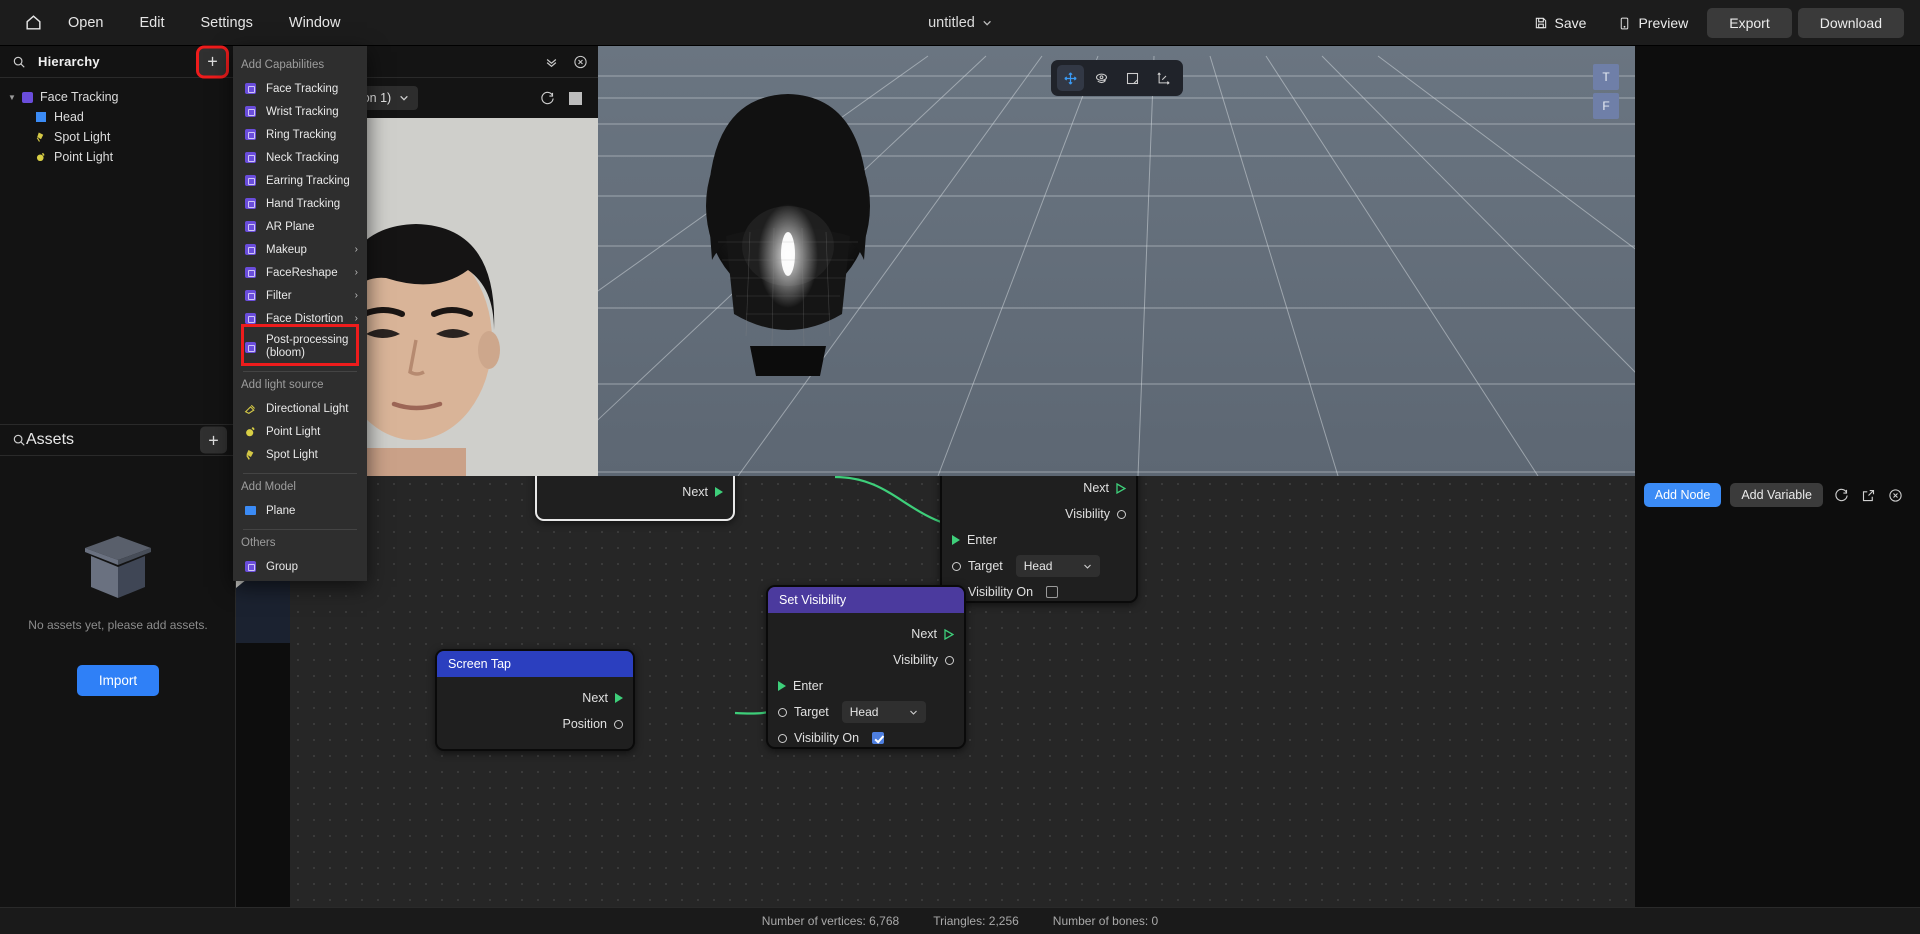 Image resolution: width=1920 pixels, height=934 pixels. I want to click on menu-item-spot-light: Spot Light, so click(300, 454).